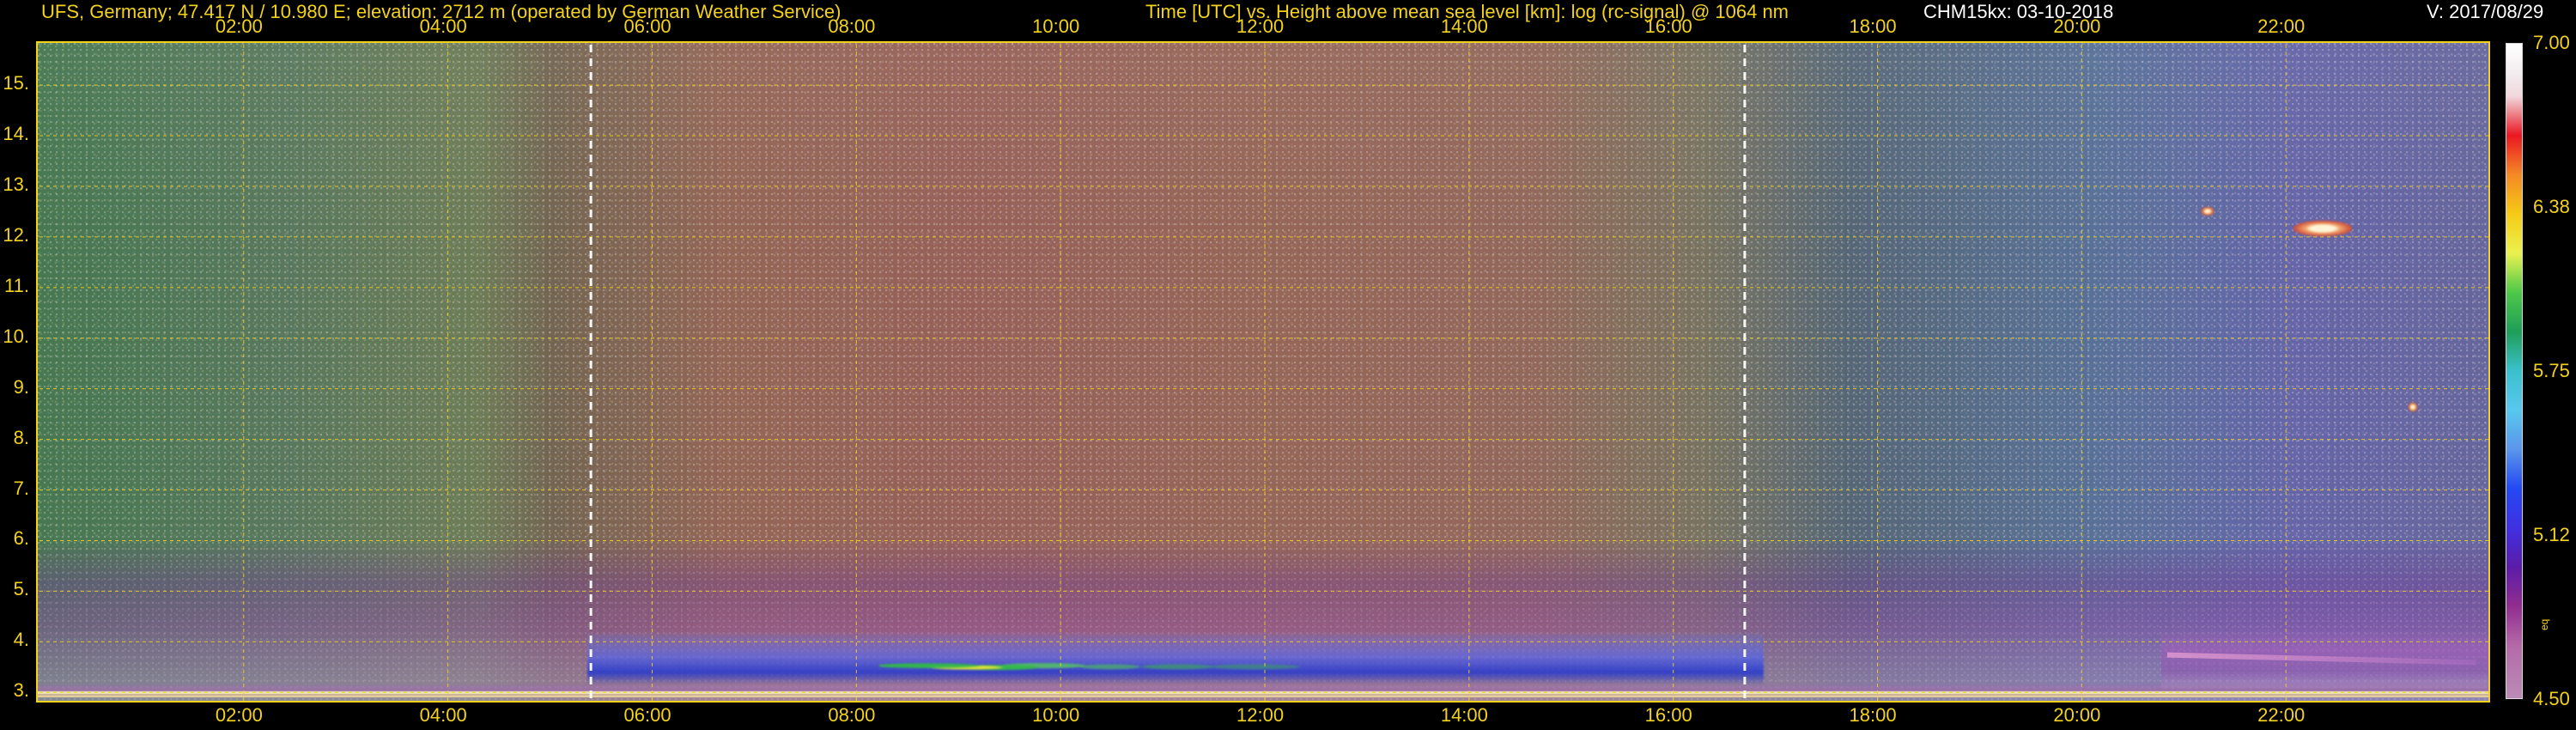 Image resolution: width=2576 pixels, height=730 pixels. I want to click on x-tick-top-label: 14:00, so click(1464, 26).